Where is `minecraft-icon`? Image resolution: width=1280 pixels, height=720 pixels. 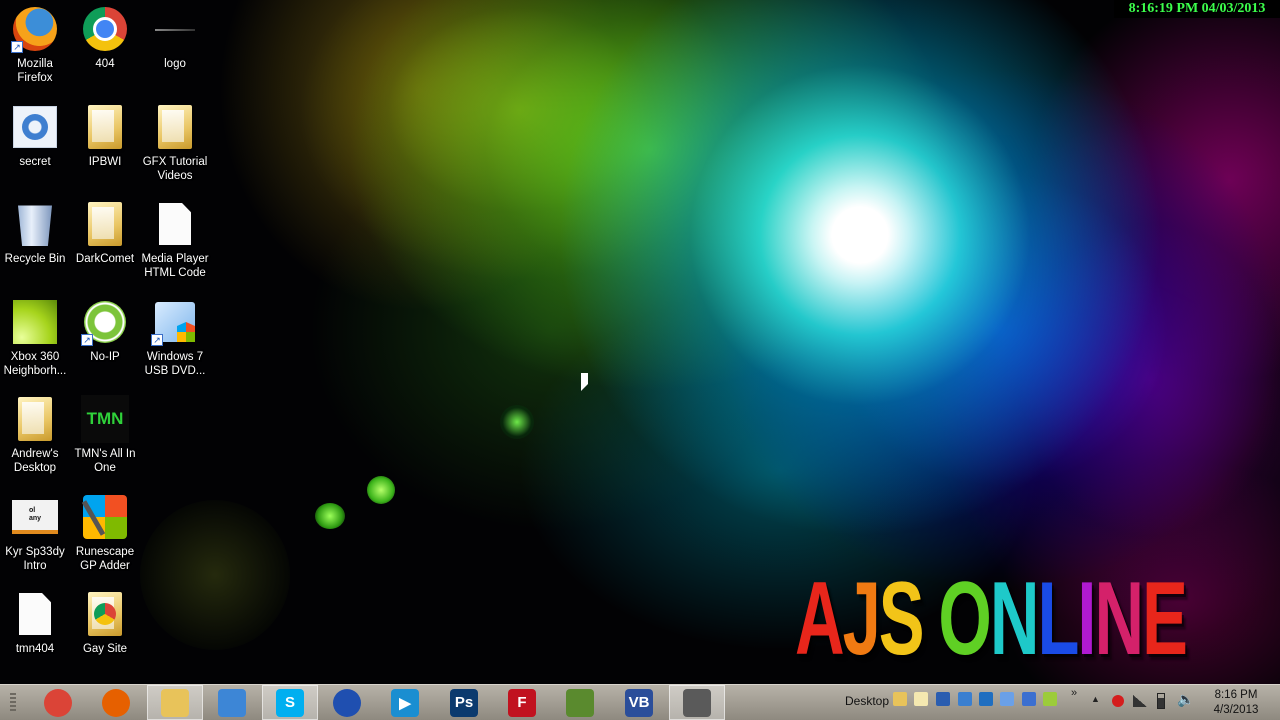
minecraft-icon is located at coordinates (580, 702).